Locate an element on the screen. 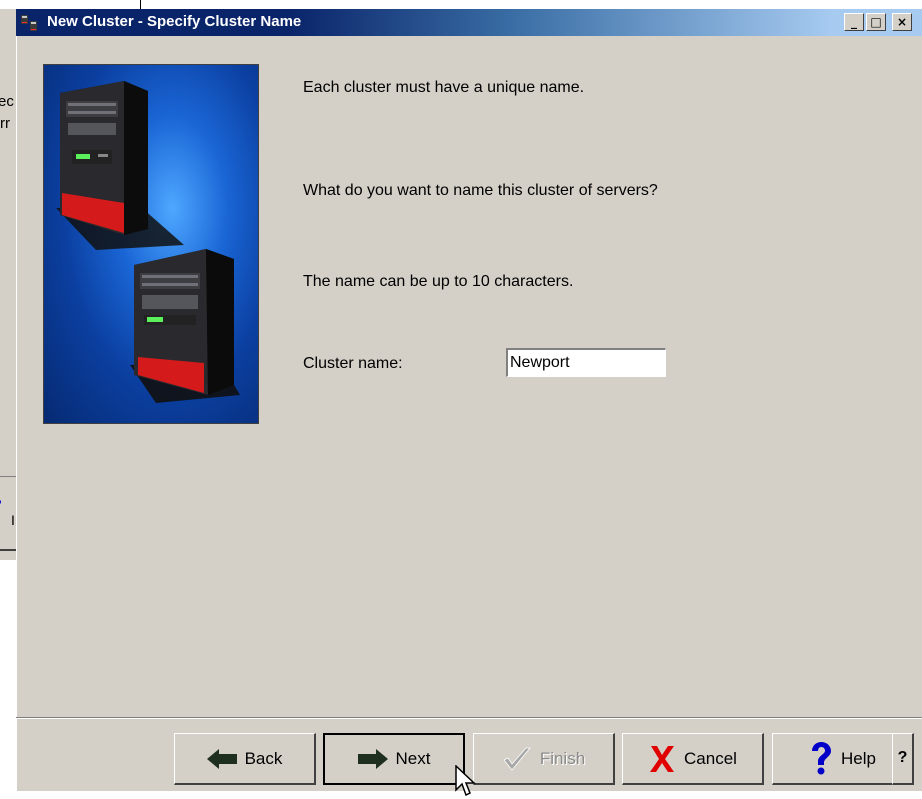  next-button: Next is located at coordinates (394, 759).